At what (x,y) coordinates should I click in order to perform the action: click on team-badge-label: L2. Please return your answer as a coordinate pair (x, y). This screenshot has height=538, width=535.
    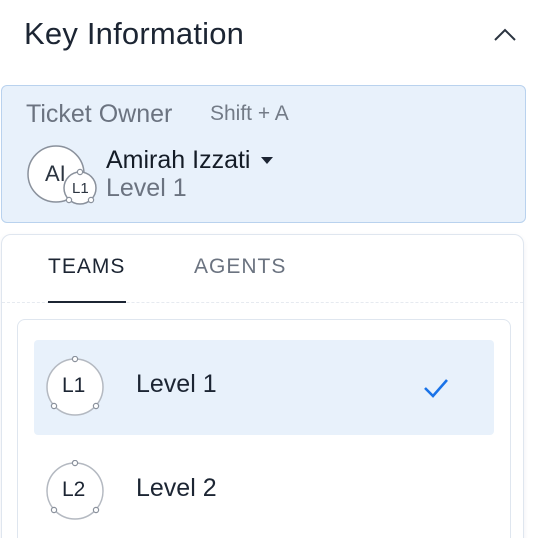
    Looking at the image, I should click on (74, 489).